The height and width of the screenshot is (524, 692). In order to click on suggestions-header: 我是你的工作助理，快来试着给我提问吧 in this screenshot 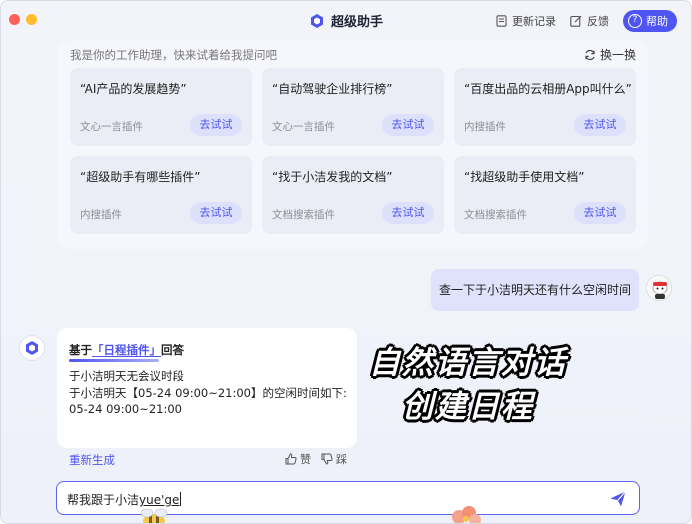, I will do `click(173, 55)`.